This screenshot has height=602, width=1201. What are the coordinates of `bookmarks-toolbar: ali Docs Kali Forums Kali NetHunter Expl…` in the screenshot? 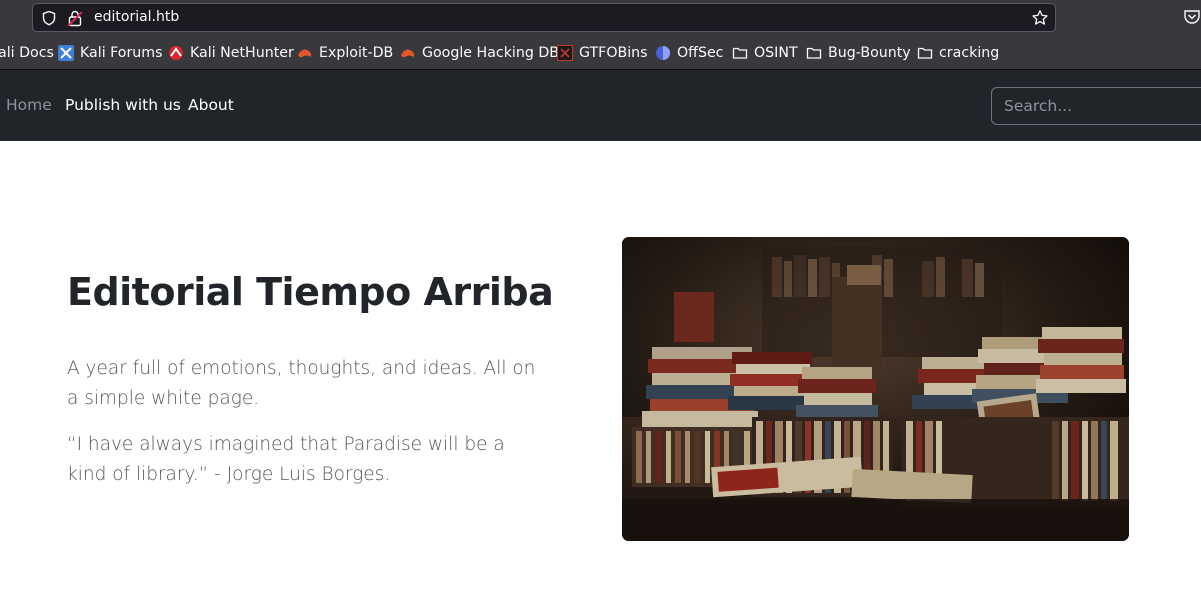 It's located at (600, 53).